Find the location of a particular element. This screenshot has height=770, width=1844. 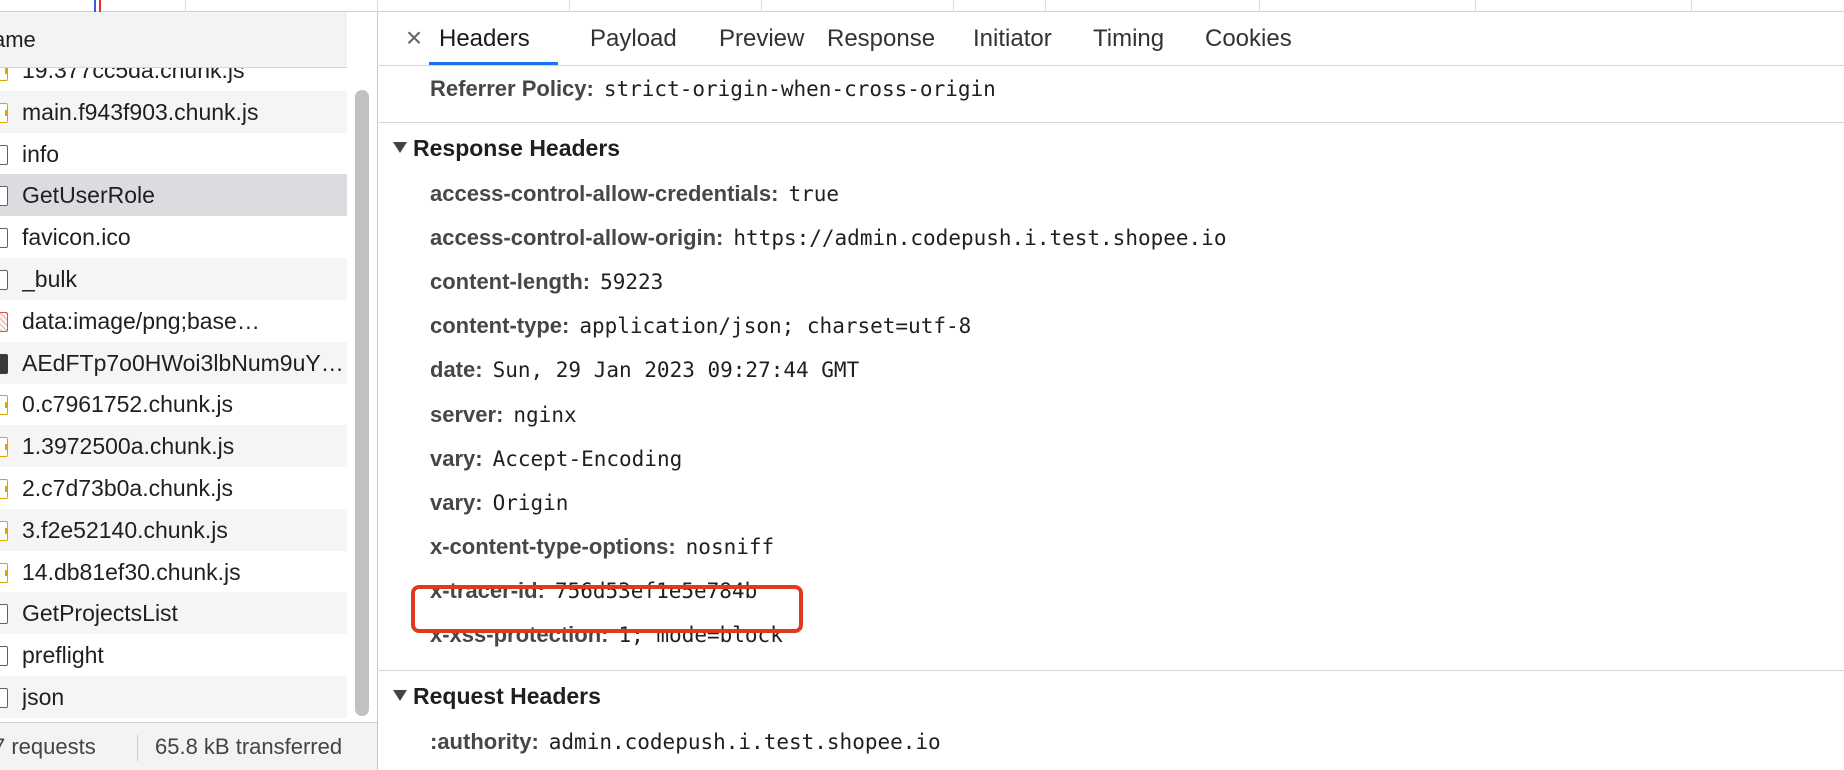

header-key: x-content-type-options: is located at coordinates (553, 546).